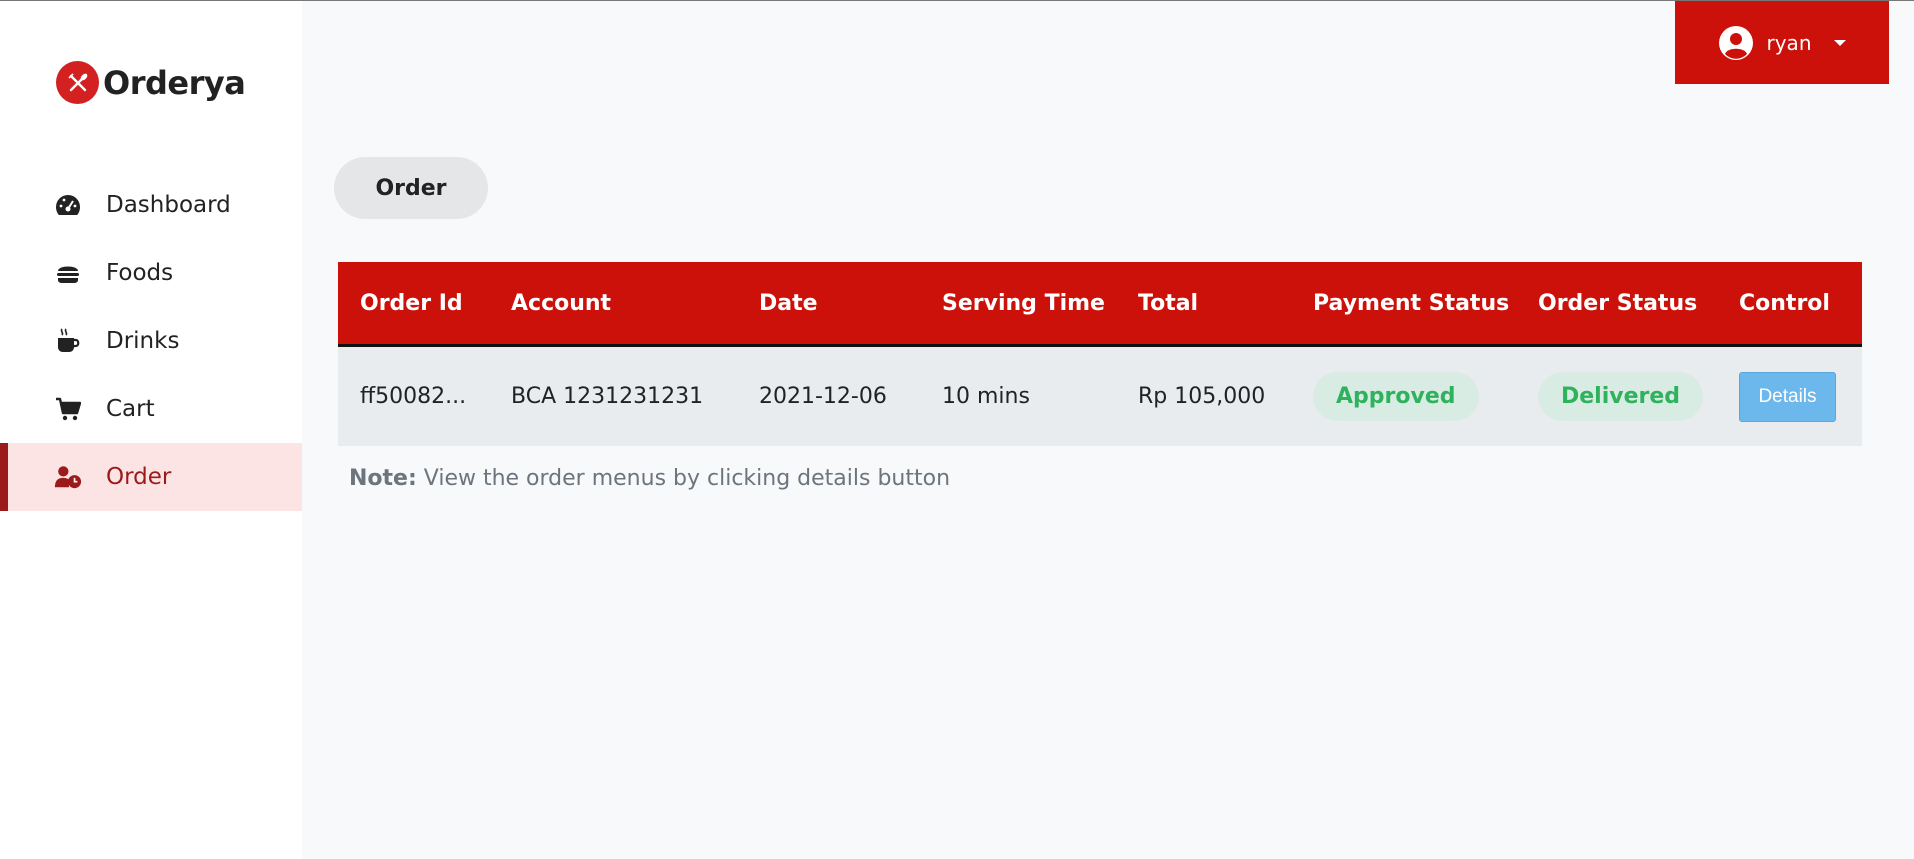 The height and width of the screenshot is (859, 1914). Describe the element at coordinates (168, 205) in the screenshot. I see `sidebar-item-label: Dashboard` at that location.